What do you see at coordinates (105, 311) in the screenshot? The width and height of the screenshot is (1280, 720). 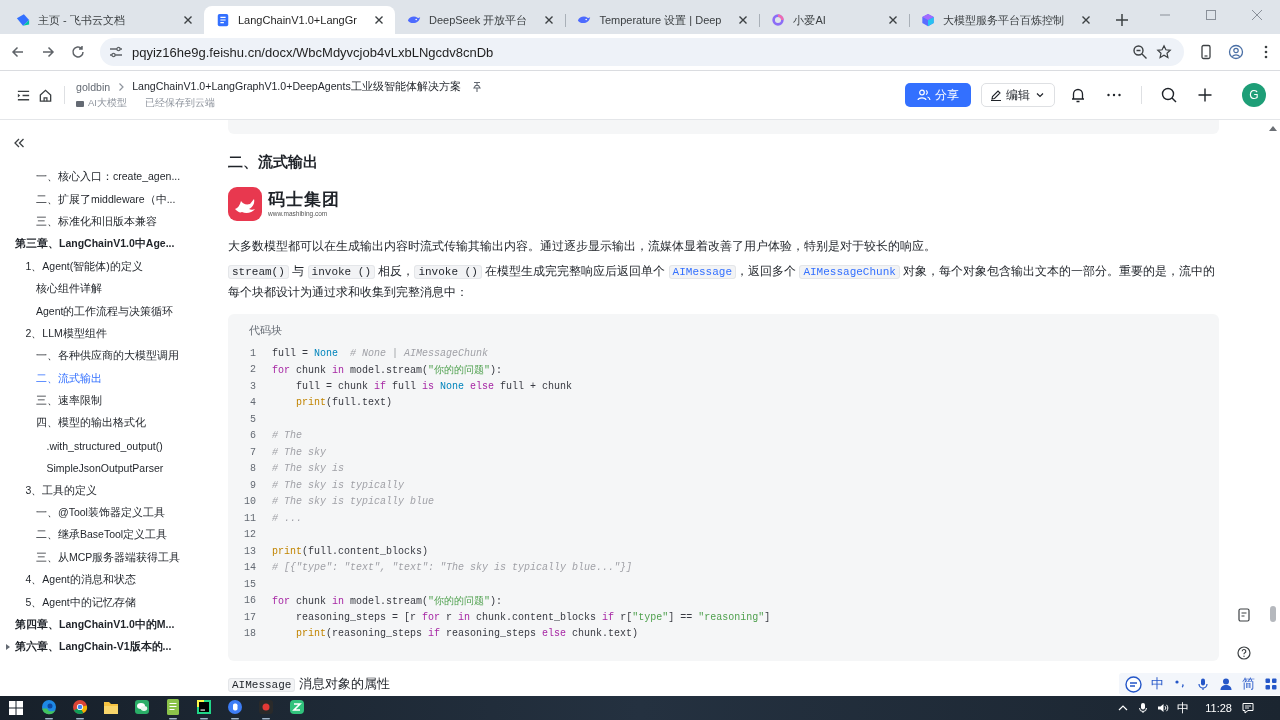 I see `outline-item: Agent的工作流程与决策循环` at bounding box center [105, 311].